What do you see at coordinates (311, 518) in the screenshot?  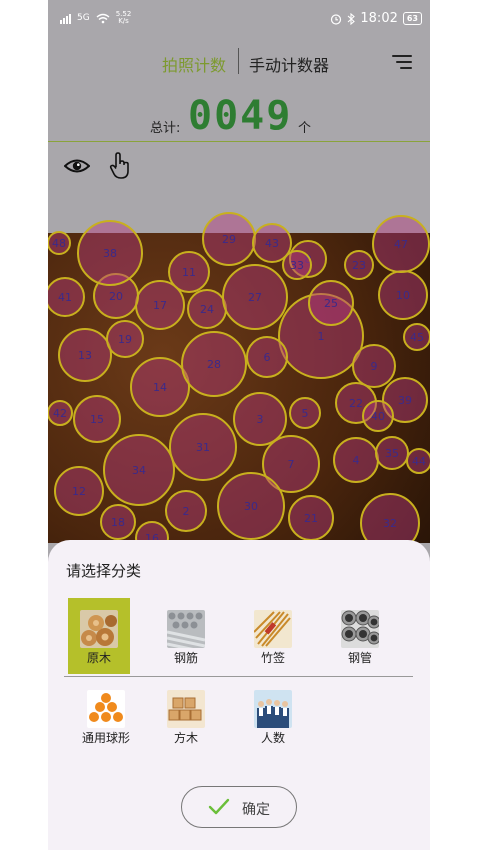 I see `log-detection-label: 21` at bounding box center [311, 518].